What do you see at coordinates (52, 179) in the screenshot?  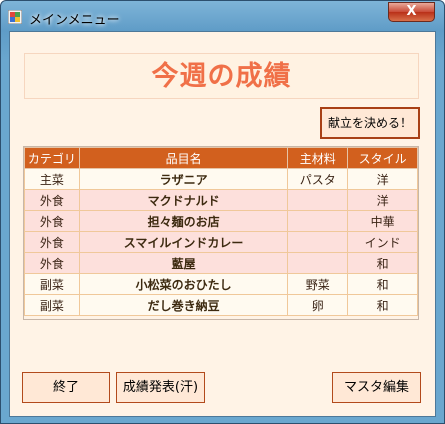 I see `cell-category: 主菜` at bounding box center [52, 179].